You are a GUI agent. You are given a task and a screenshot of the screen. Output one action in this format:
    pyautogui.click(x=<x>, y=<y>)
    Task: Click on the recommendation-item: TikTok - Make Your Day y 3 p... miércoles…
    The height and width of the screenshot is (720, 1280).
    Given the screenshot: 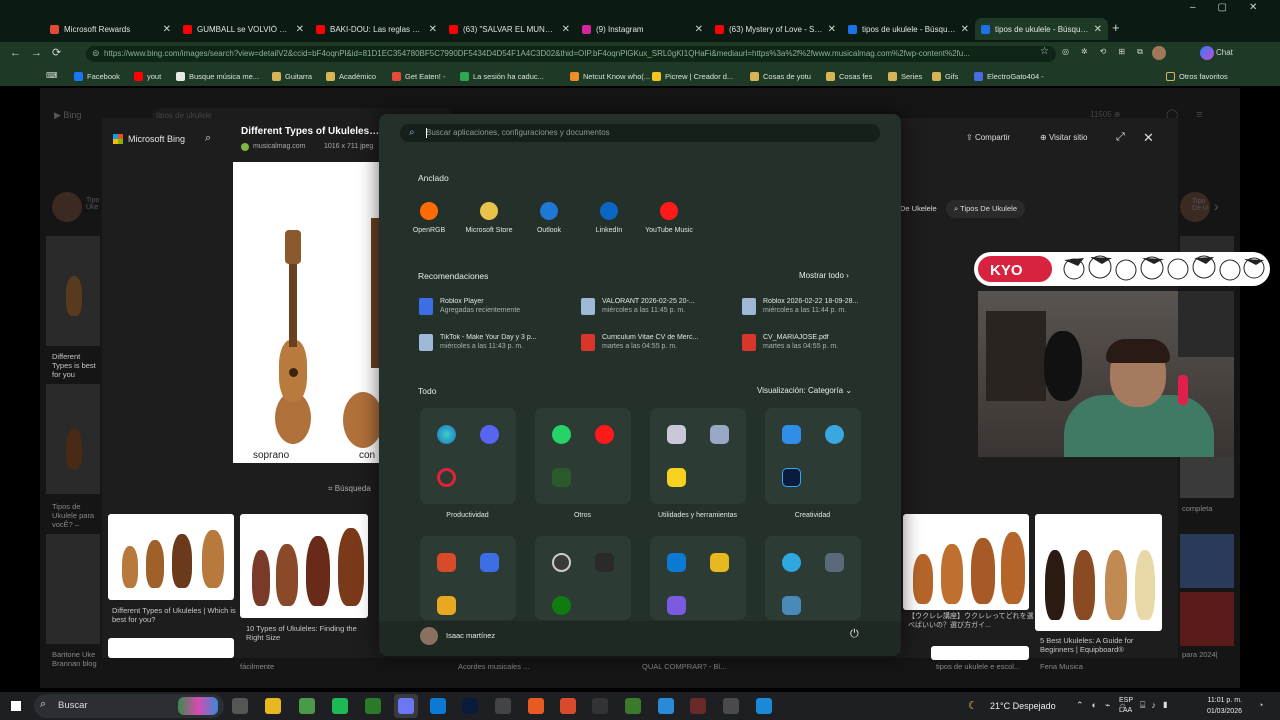 What is the action you would take?
    pyautogui.click(x=489, y=342)
    